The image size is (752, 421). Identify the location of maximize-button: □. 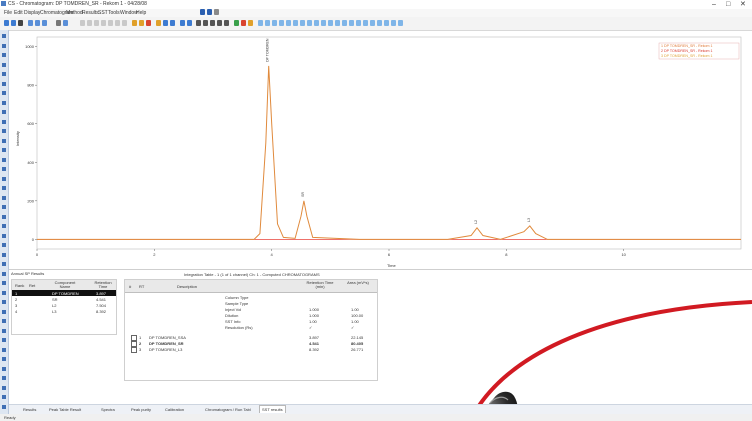
(728, 4).